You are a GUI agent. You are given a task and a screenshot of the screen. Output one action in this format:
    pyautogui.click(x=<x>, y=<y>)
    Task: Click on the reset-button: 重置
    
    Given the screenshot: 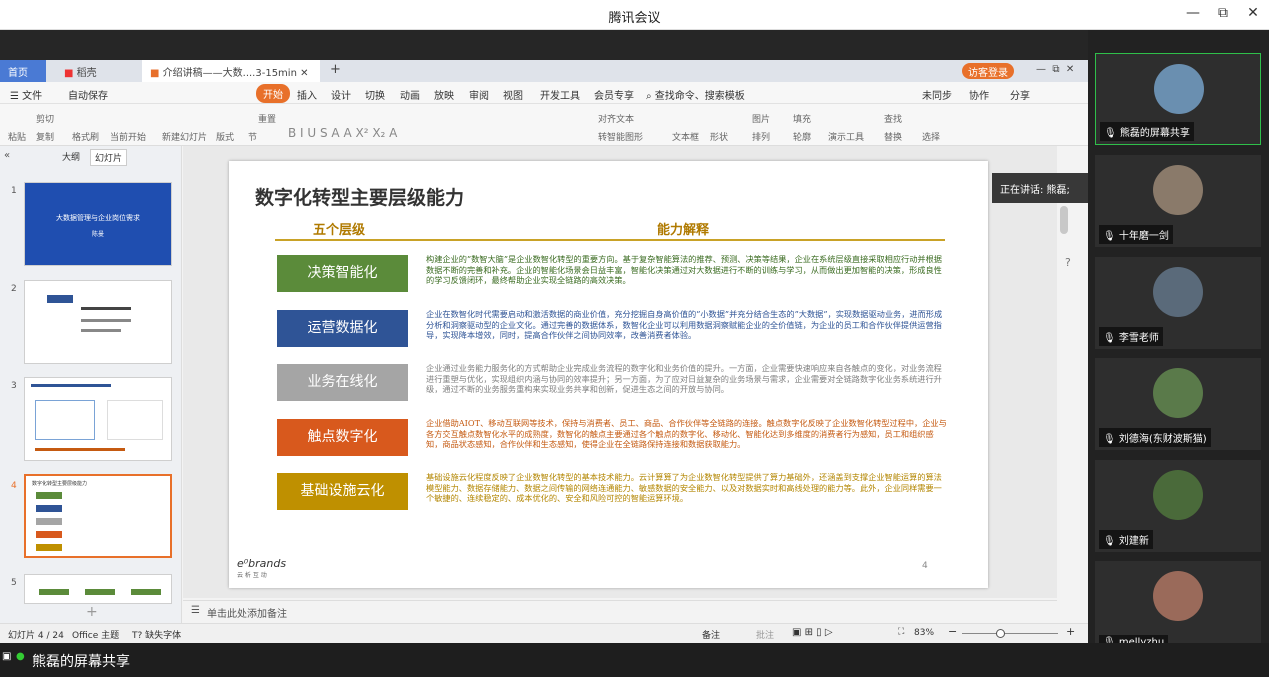 What is the action you would take?
    pyautogui.click(x=267, y=118)
    